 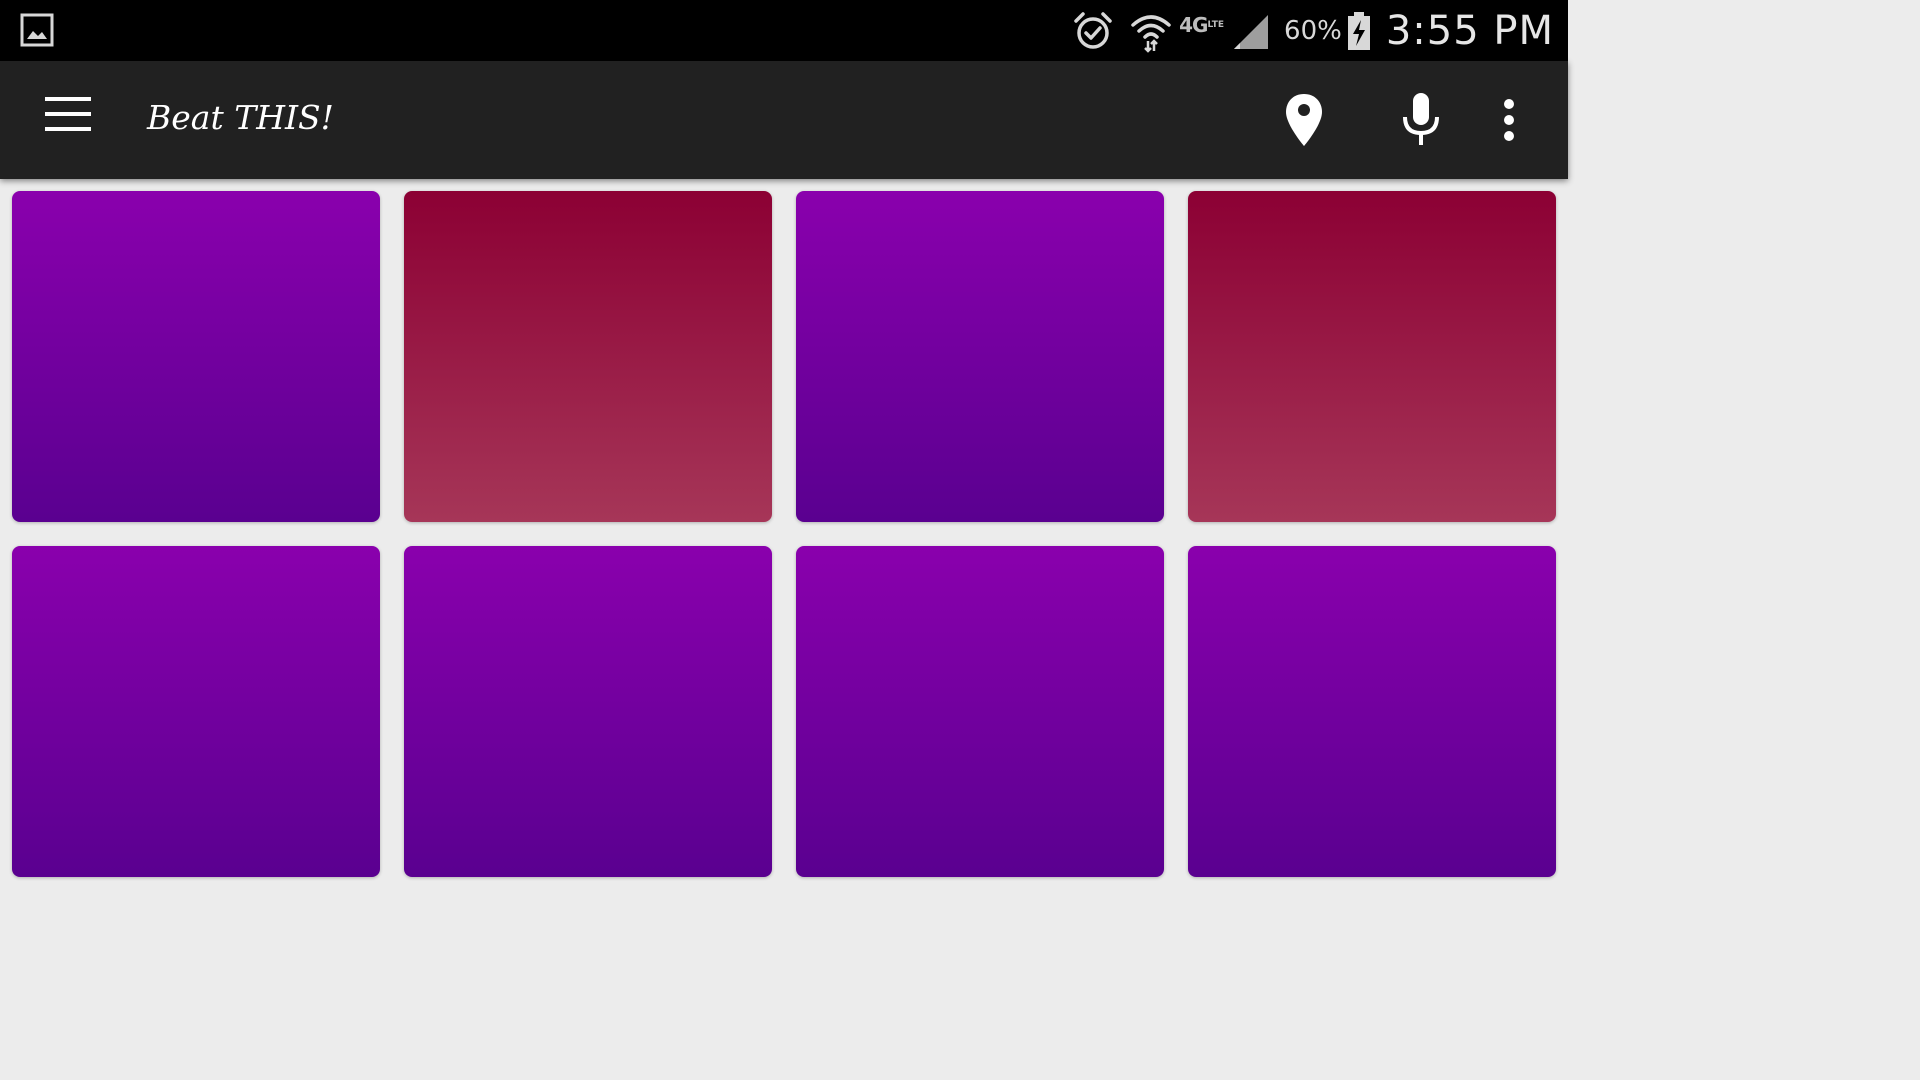 I want to click on gallery-icon, so click(x=37, y=30).